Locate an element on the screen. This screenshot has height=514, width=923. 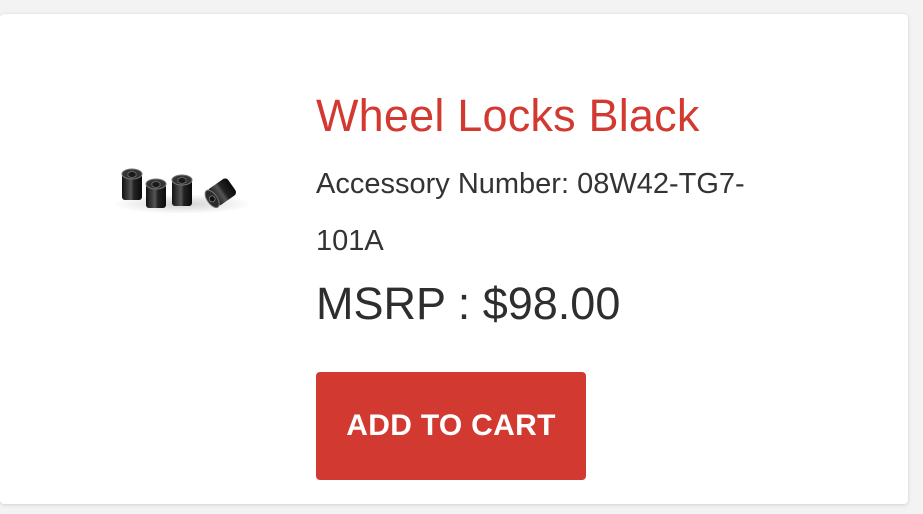
add-to-cart-button: ADD TO CART is located at coordinates (451, 426).